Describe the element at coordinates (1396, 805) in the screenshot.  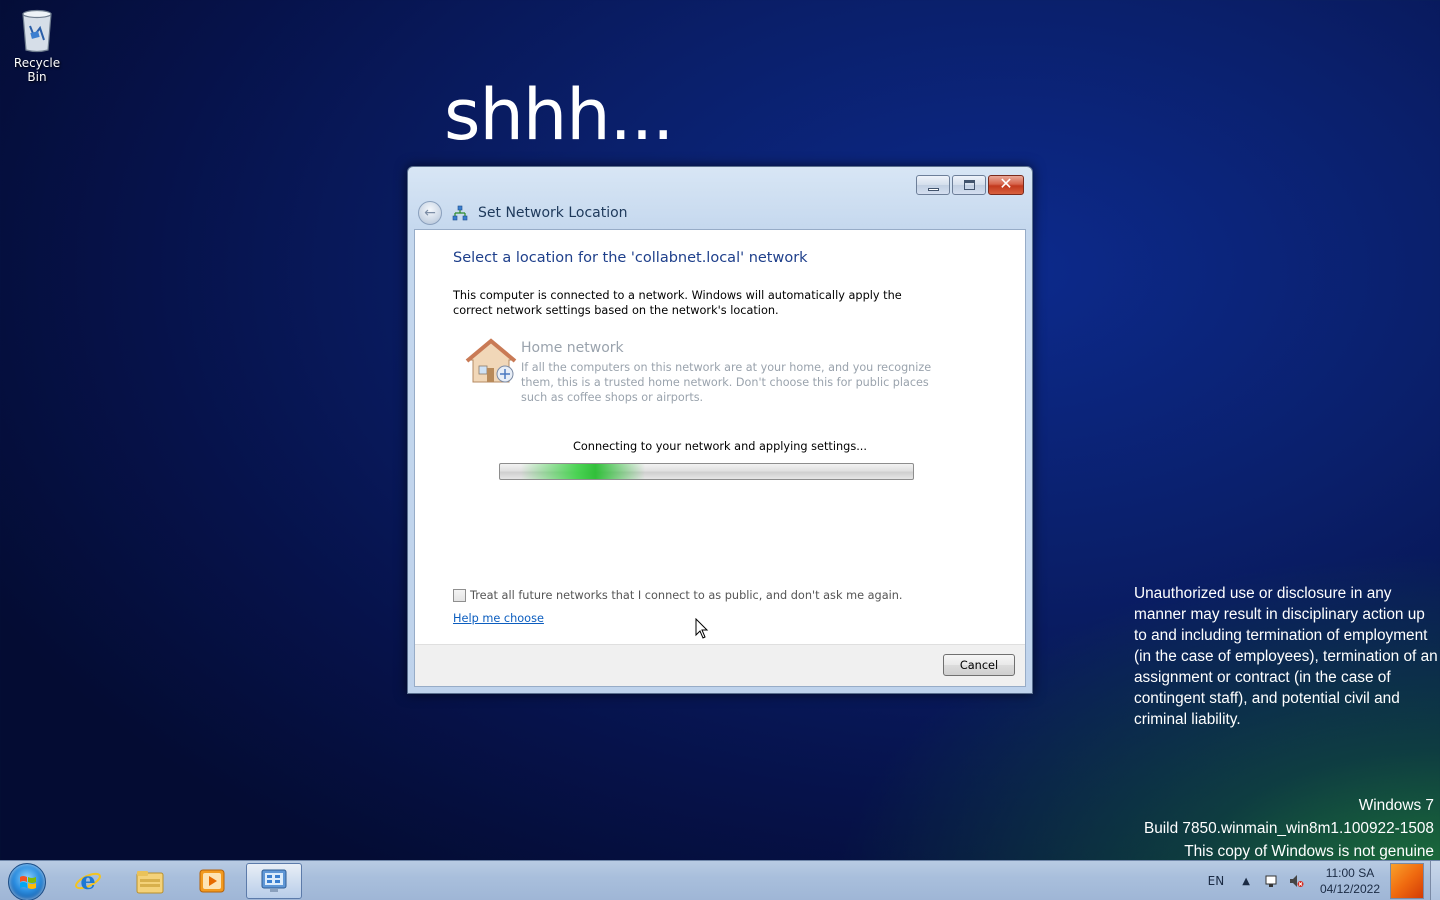
I see `watermark-line-1: Windows 7` at that location.